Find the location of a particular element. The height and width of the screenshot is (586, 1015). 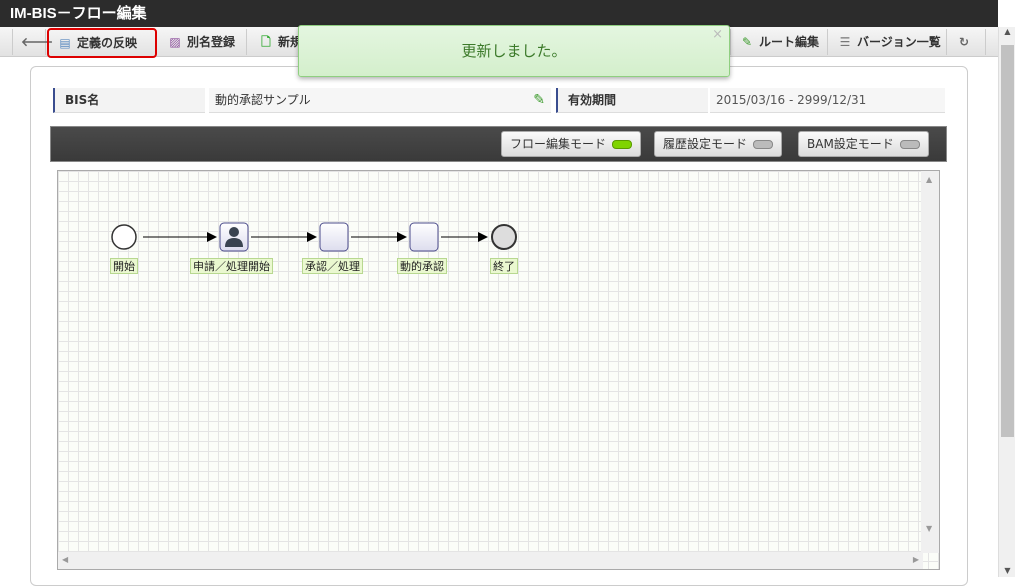

end-node is located at coordinates (504, 237).